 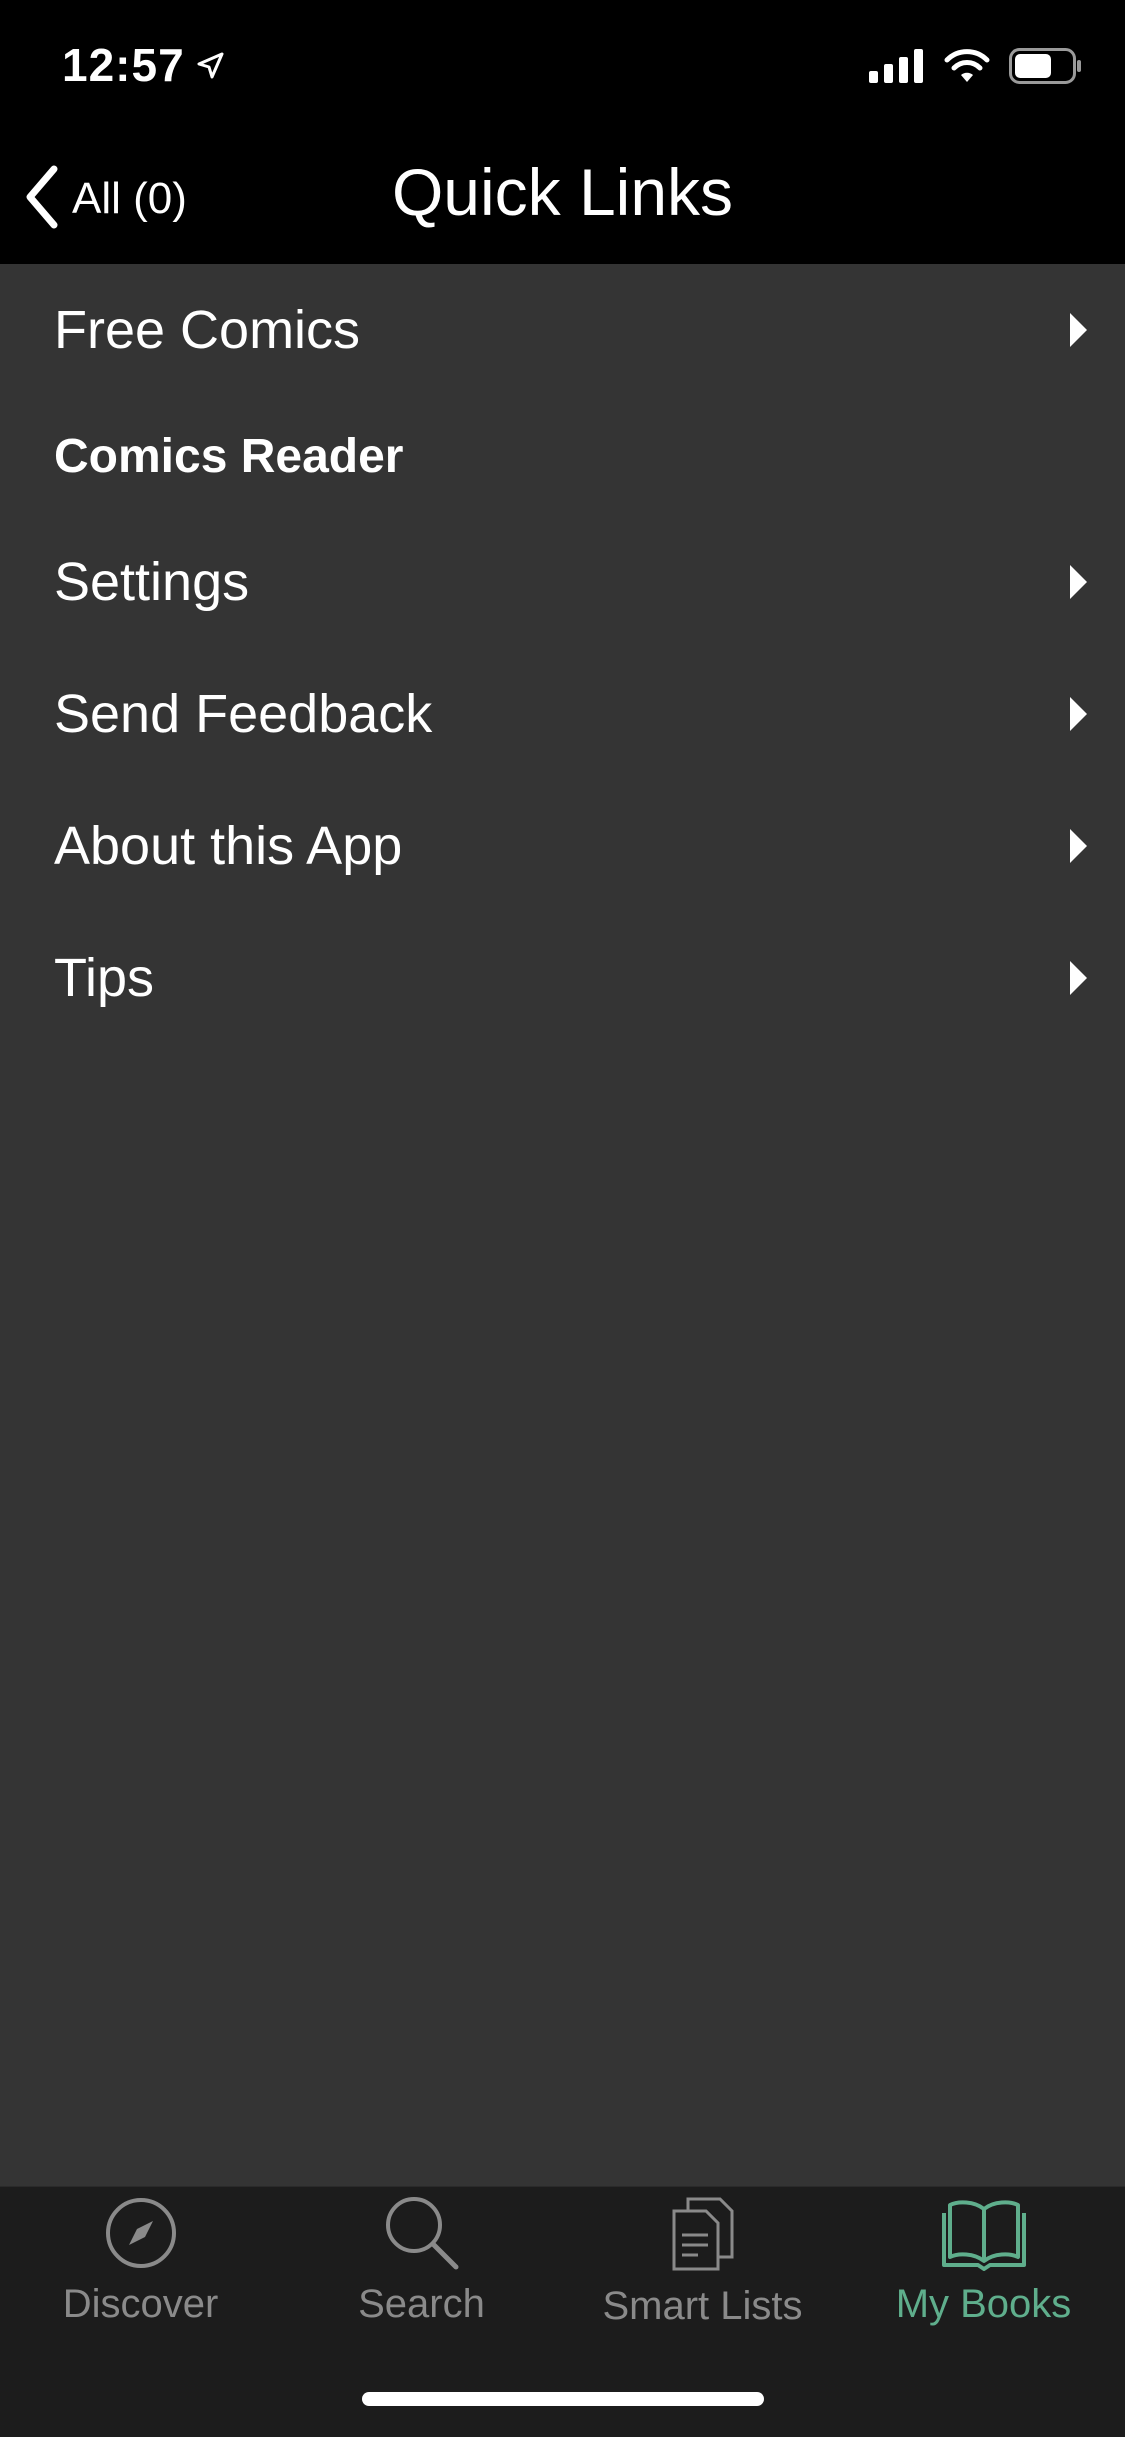 I want to click on open-book-icon, so click(x=983, y=2235).